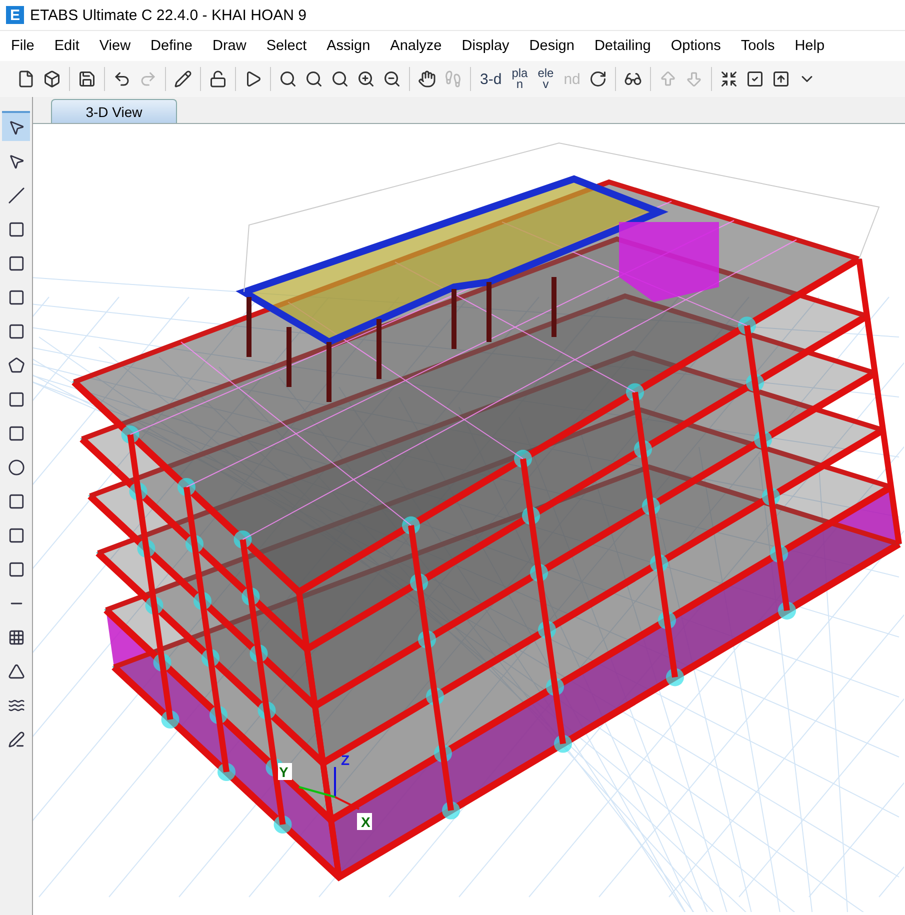 The width and height of the screenshot is (905, 915). Describe the element at coordinates (491, 79) in the screenshot. I see `view-button: 3-d` at that location.